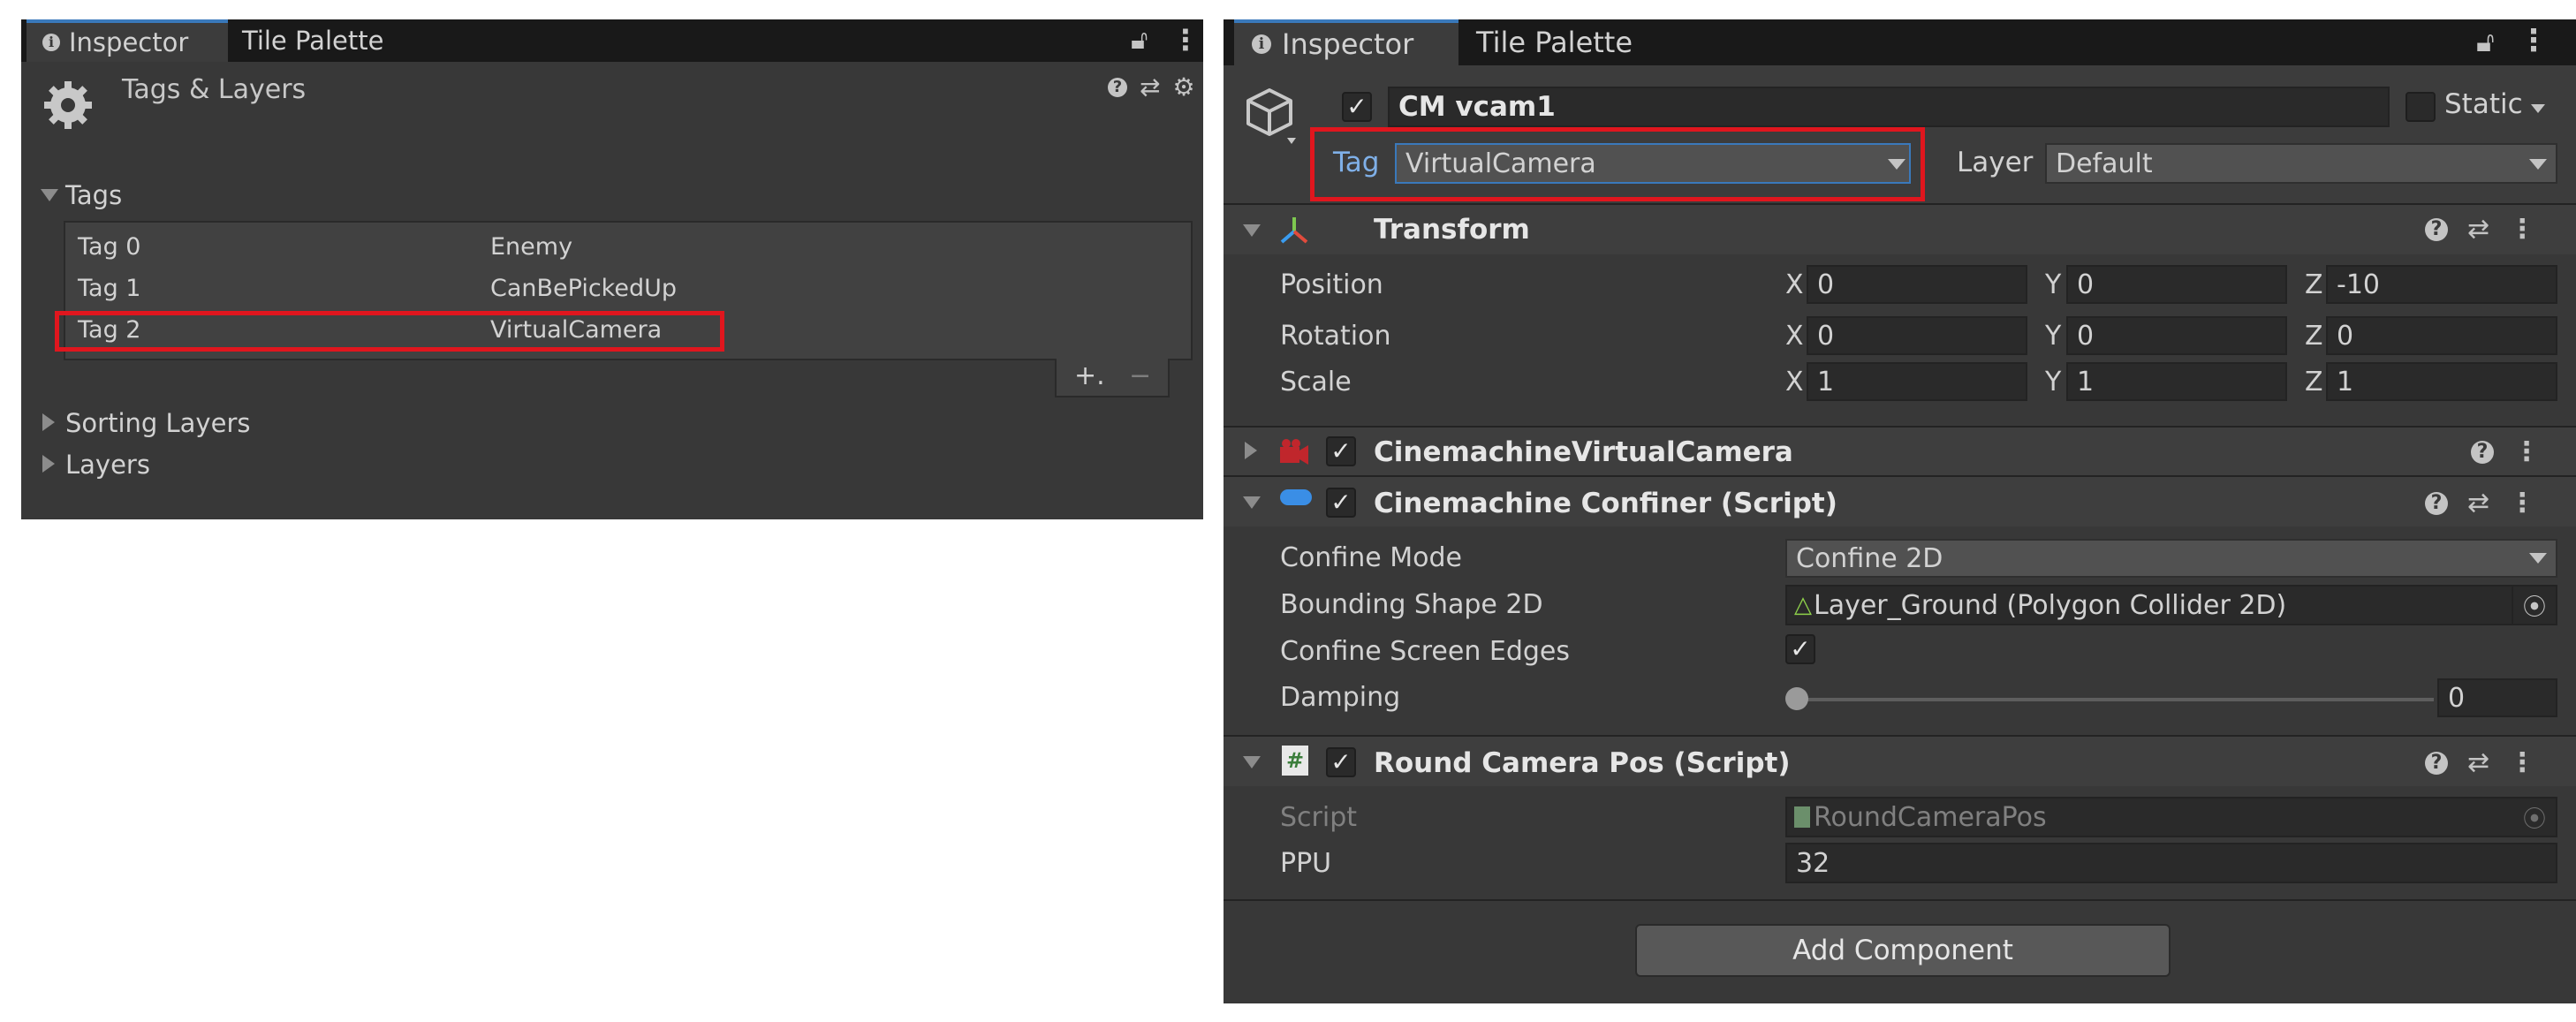  What do you see at coordinates (2442, 381) in the screenshot?
I see `scale-z-field: 1` at bounding box center [2442, 381].